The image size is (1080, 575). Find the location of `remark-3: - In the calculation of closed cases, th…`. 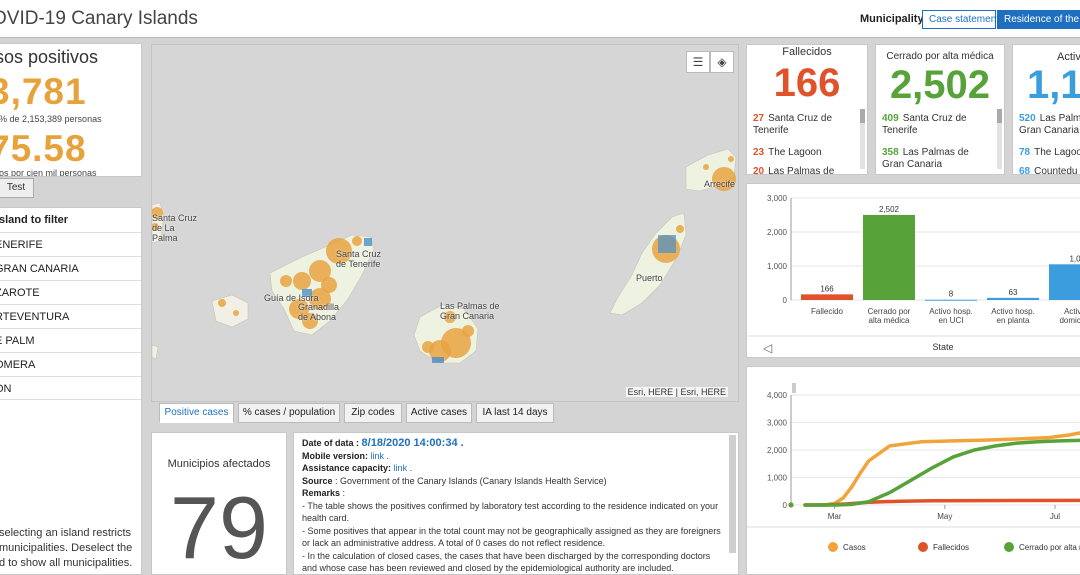

remark-3: - In the calculation of closed cases, th… is located at coordinates (506, 562).